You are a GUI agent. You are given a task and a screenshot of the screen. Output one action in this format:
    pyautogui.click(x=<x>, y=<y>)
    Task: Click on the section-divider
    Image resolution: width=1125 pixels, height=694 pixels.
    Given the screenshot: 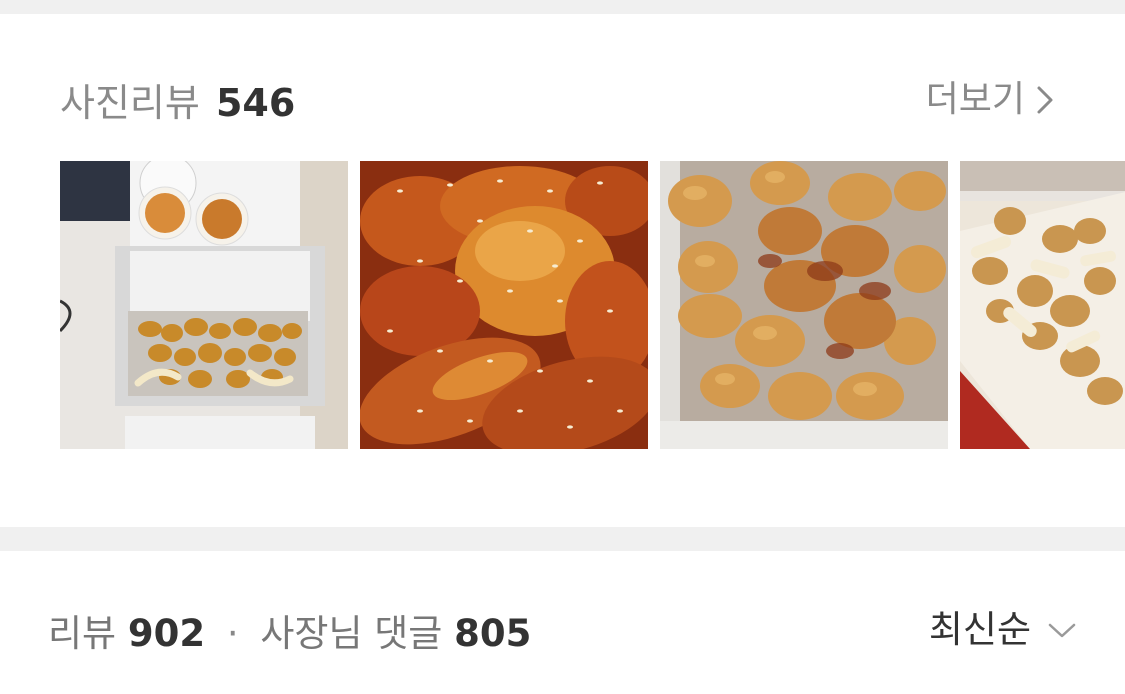 What is the action you would take?
    pyautogui.click(x=562, y=539)
    